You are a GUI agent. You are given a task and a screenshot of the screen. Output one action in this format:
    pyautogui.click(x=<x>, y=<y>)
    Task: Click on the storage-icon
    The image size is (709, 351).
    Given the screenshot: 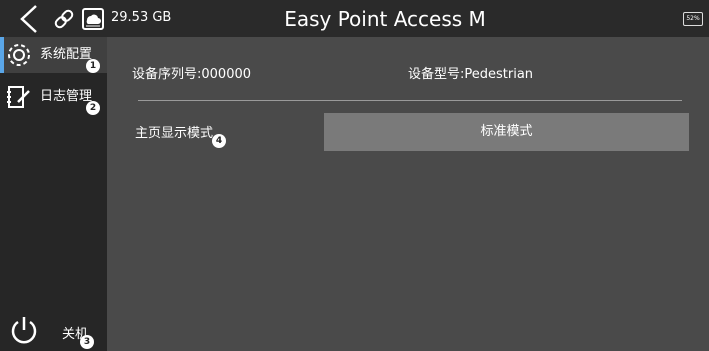 What is the action you would take?
    pyautogui.click(x=93, y=19)
    